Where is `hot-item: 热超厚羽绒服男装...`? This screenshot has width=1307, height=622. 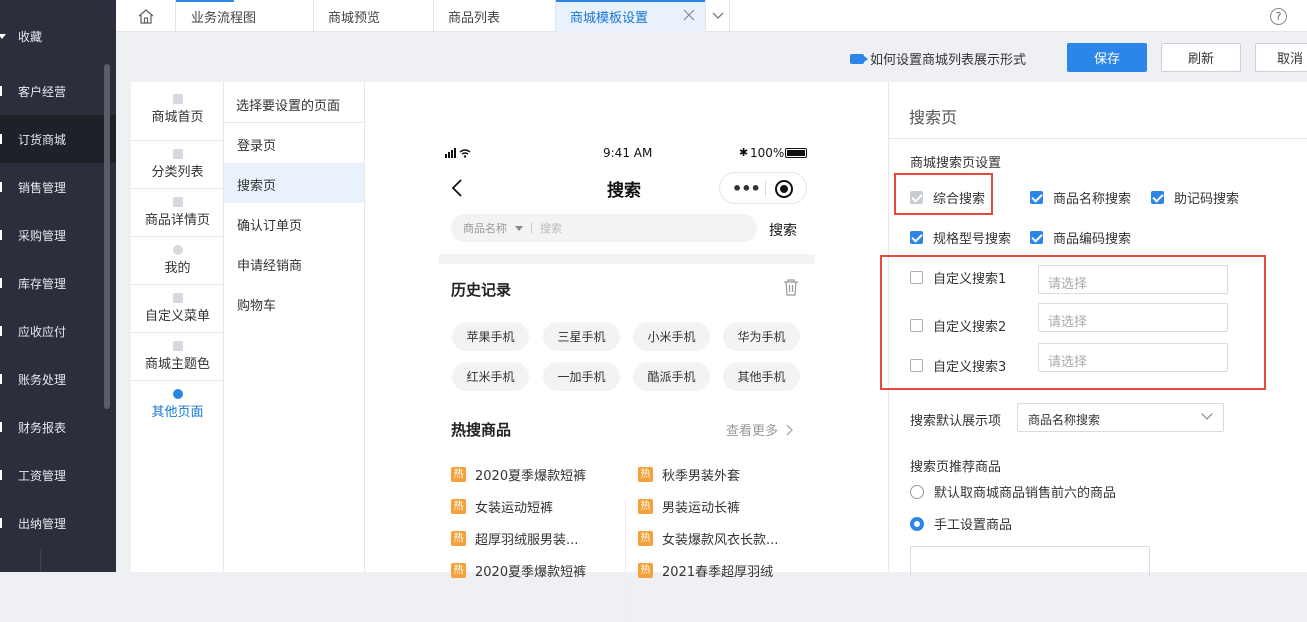 hot-item: 热超厚羽绒服男装... is located at coordinates (514, 538).